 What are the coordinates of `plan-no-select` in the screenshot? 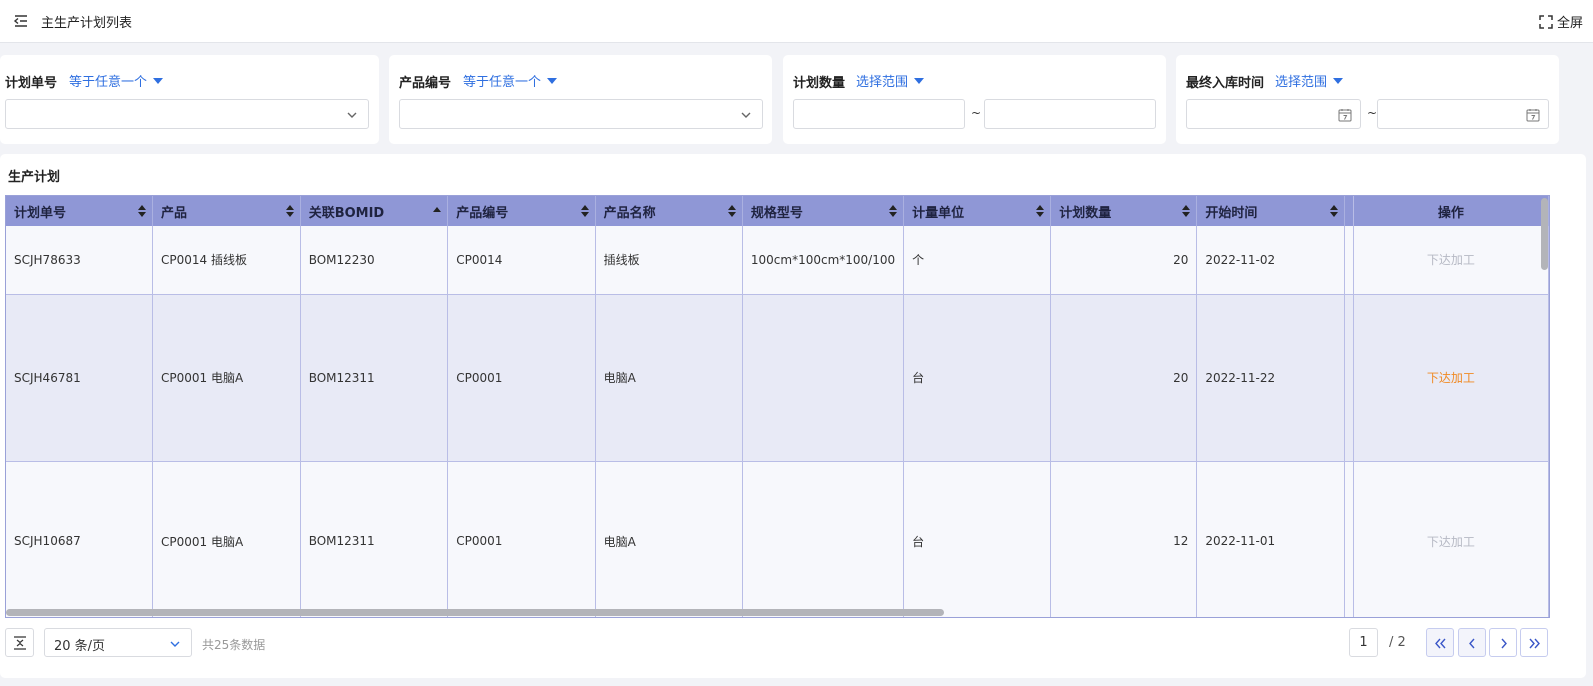 It's located at (187, 114).